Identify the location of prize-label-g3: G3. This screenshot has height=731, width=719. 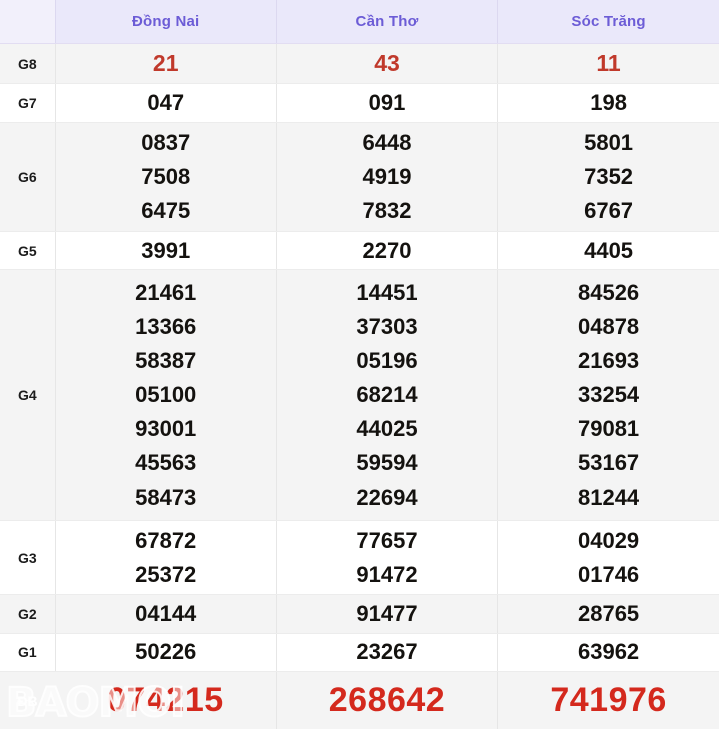
(28, 558).